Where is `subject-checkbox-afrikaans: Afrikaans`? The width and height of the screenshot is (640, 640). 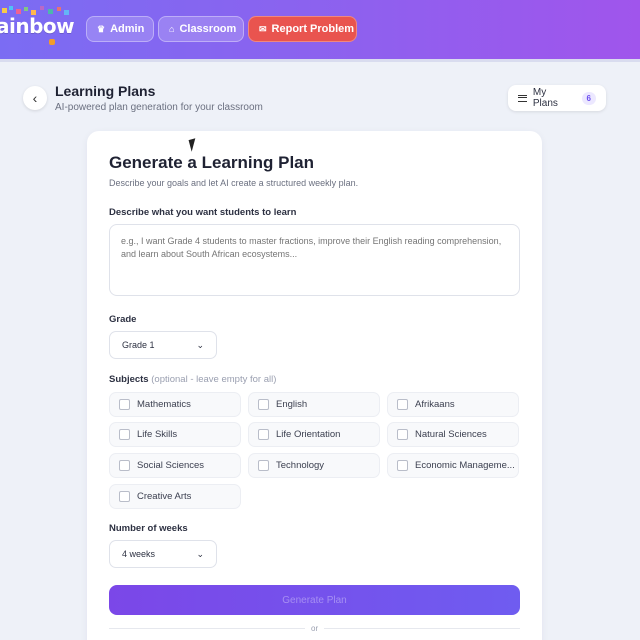
subject-checkbox-afrikaans: Afrikaans is located at coordinates (453, 404).